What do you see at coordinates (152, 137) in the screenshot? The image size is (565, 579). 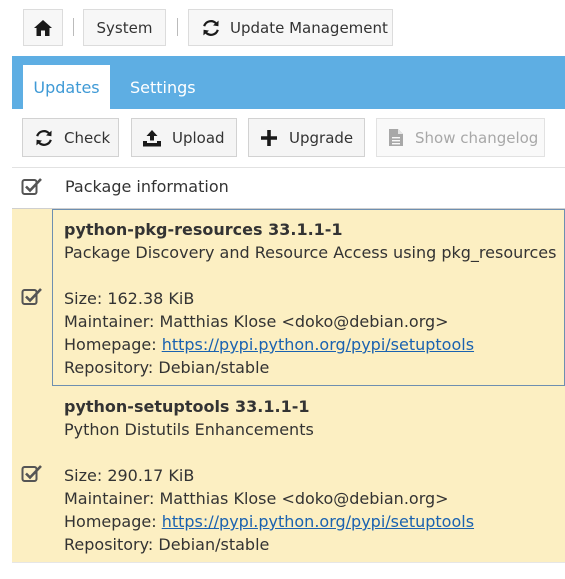 I see `upload-icon` at bounding box center [152, 137].